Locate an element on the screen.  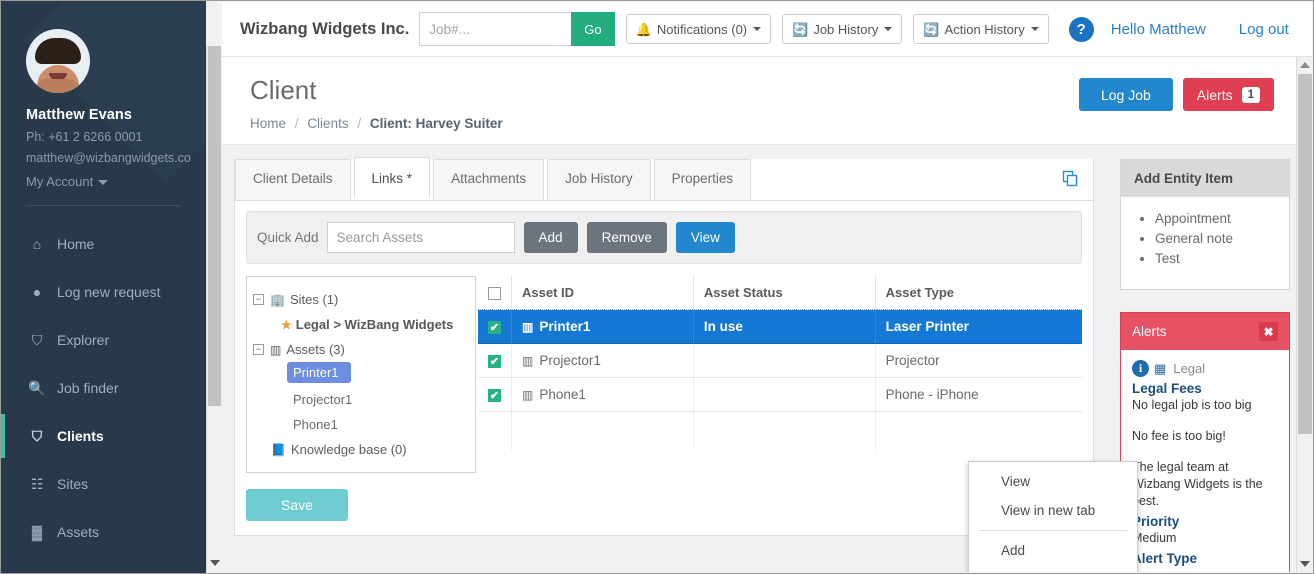
my-account-menu: My Account is located at coordinates (116, 181).